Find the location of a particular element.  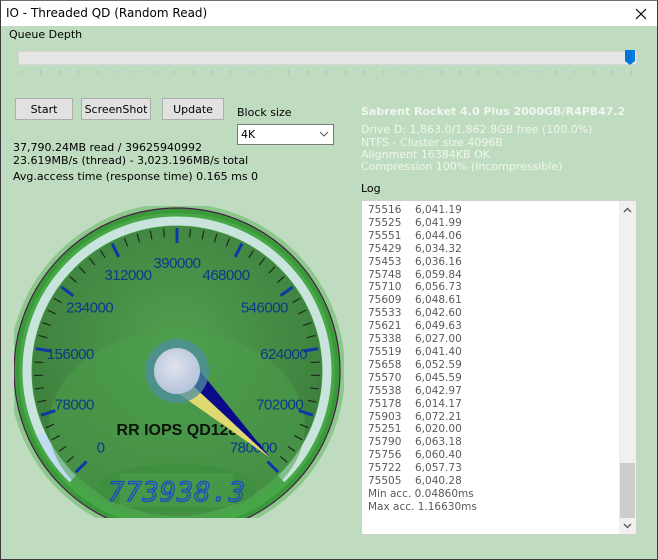

log-row: 75551 6,044.06 is located at coordinates (422, 236).